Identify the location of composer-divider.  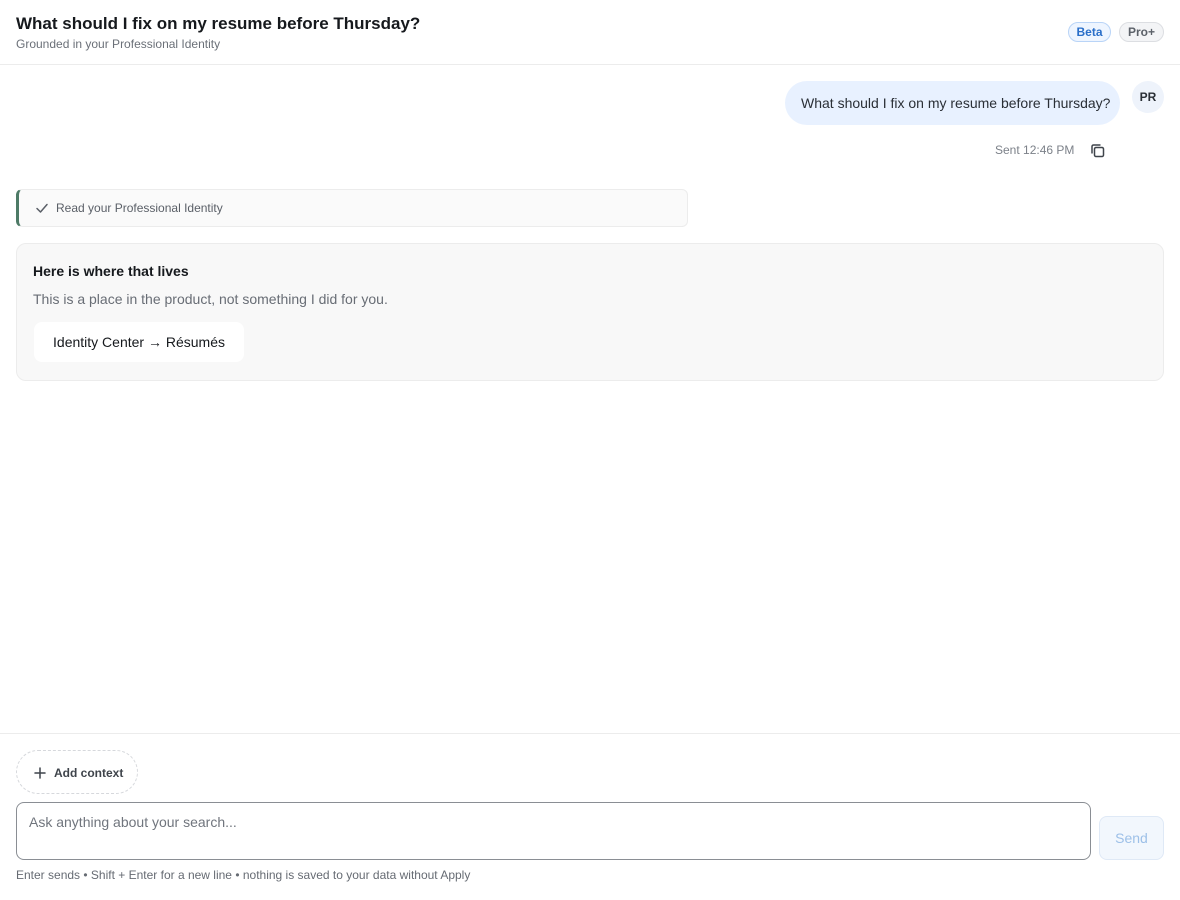
(590, 733).